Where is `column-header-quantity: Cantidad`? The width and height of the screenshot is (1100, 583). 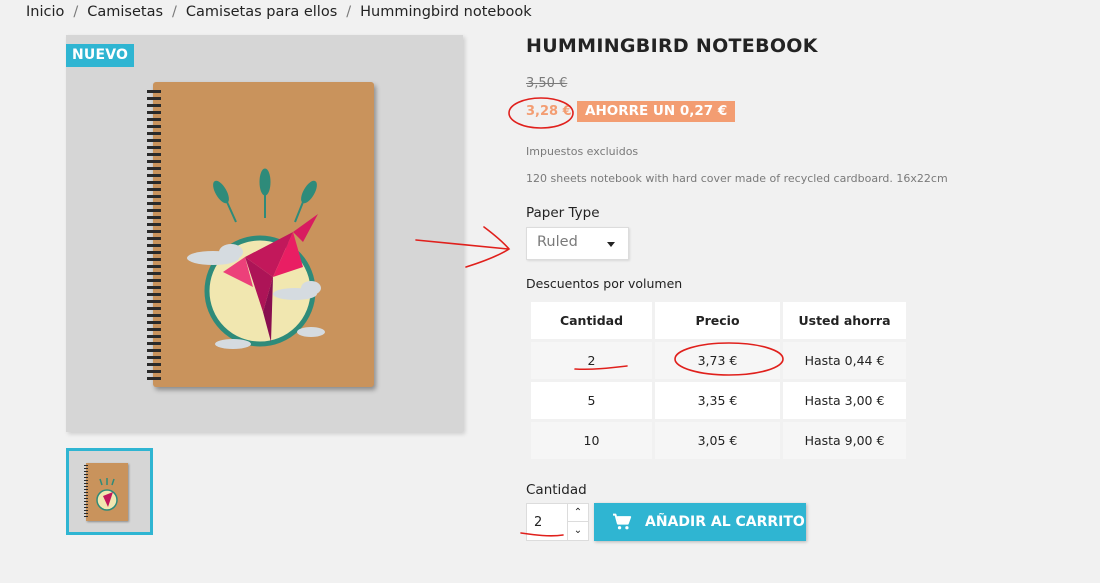
column-header-quantity: Cantidad is located at coordinates (591, 320).